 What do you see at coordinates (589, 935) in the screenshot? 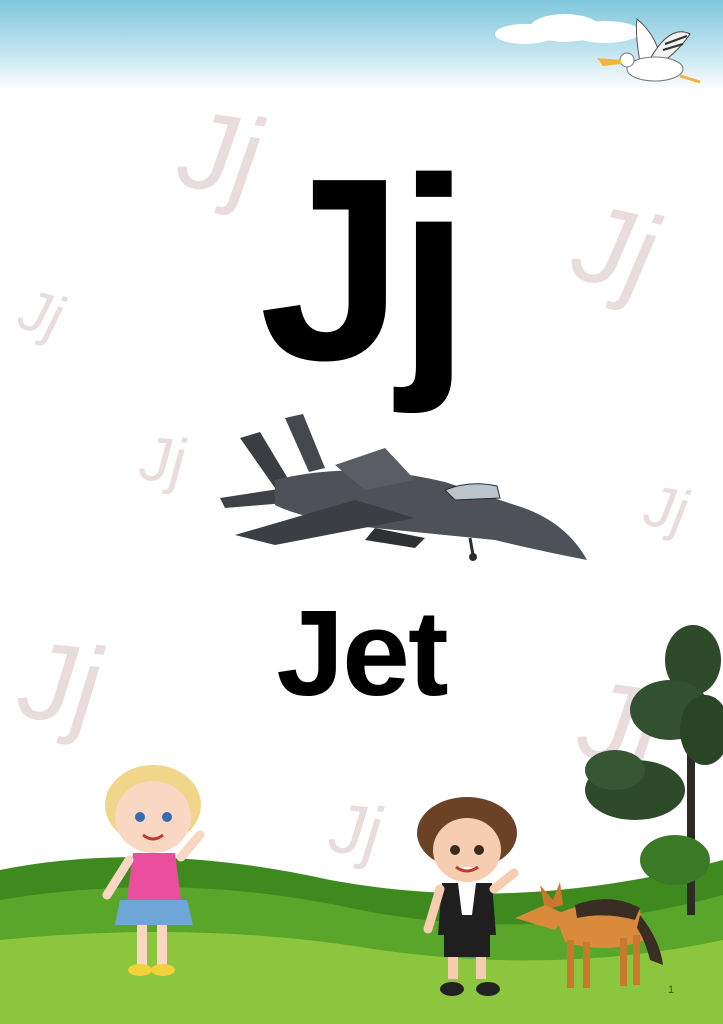
I see `jackal-icon` at bounding box center [589, 935].